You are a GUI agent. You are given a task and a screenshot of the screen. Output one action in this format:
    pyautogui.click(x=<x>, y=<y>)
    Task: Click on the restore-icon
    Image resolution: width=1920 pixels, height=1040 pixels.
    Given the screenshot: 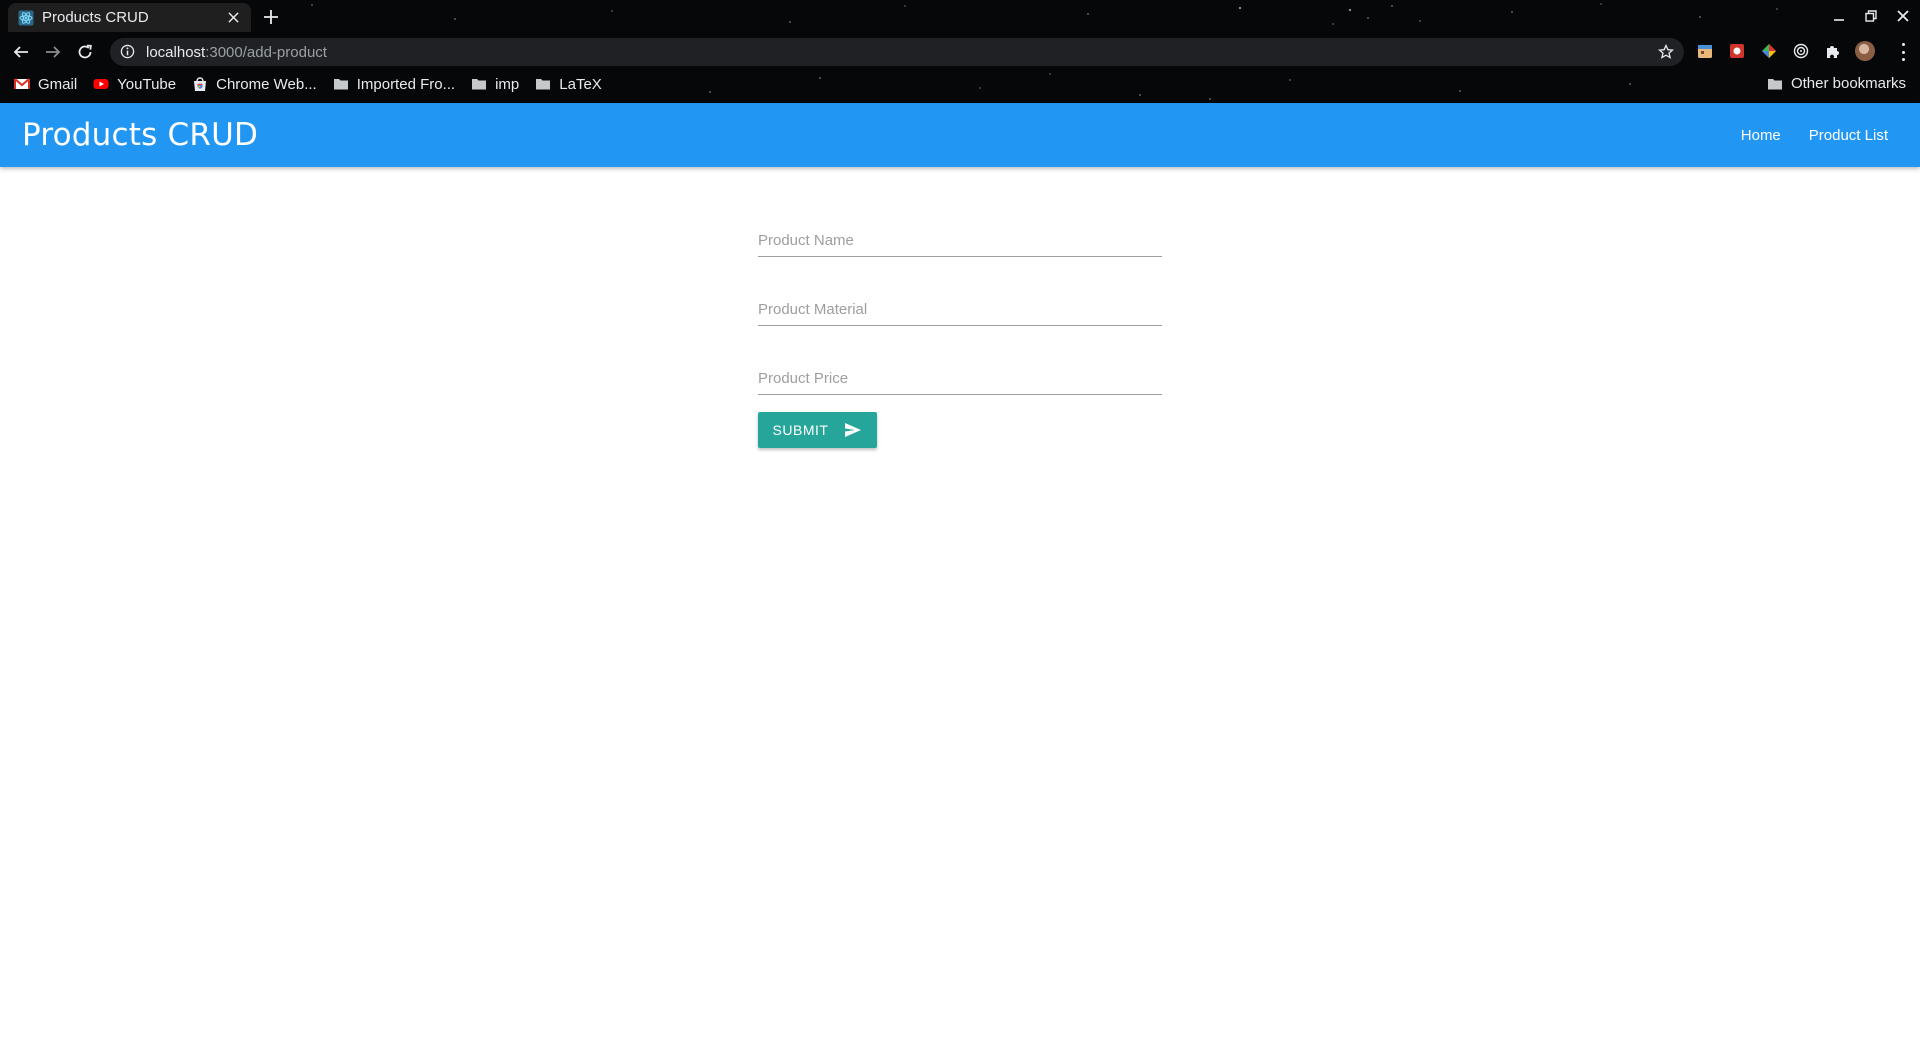 What is the action you would take?
    pyautogui.click(x=1871, y=16)
    